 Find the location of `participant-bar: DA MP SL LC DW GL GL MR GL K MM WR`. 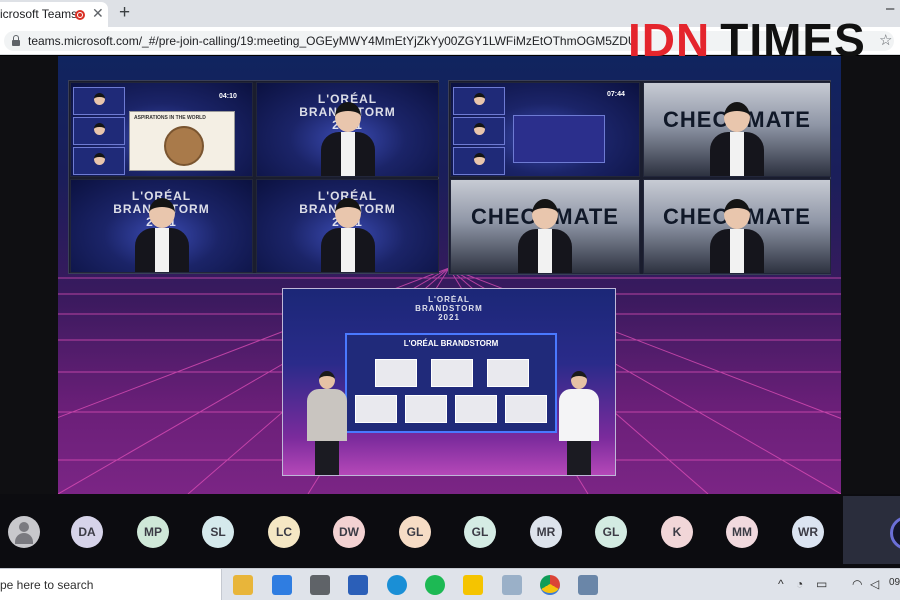

participant-bar: DA MP SL LC DW GL GL MR GL K MM WR is located at coordinates (450, 531).